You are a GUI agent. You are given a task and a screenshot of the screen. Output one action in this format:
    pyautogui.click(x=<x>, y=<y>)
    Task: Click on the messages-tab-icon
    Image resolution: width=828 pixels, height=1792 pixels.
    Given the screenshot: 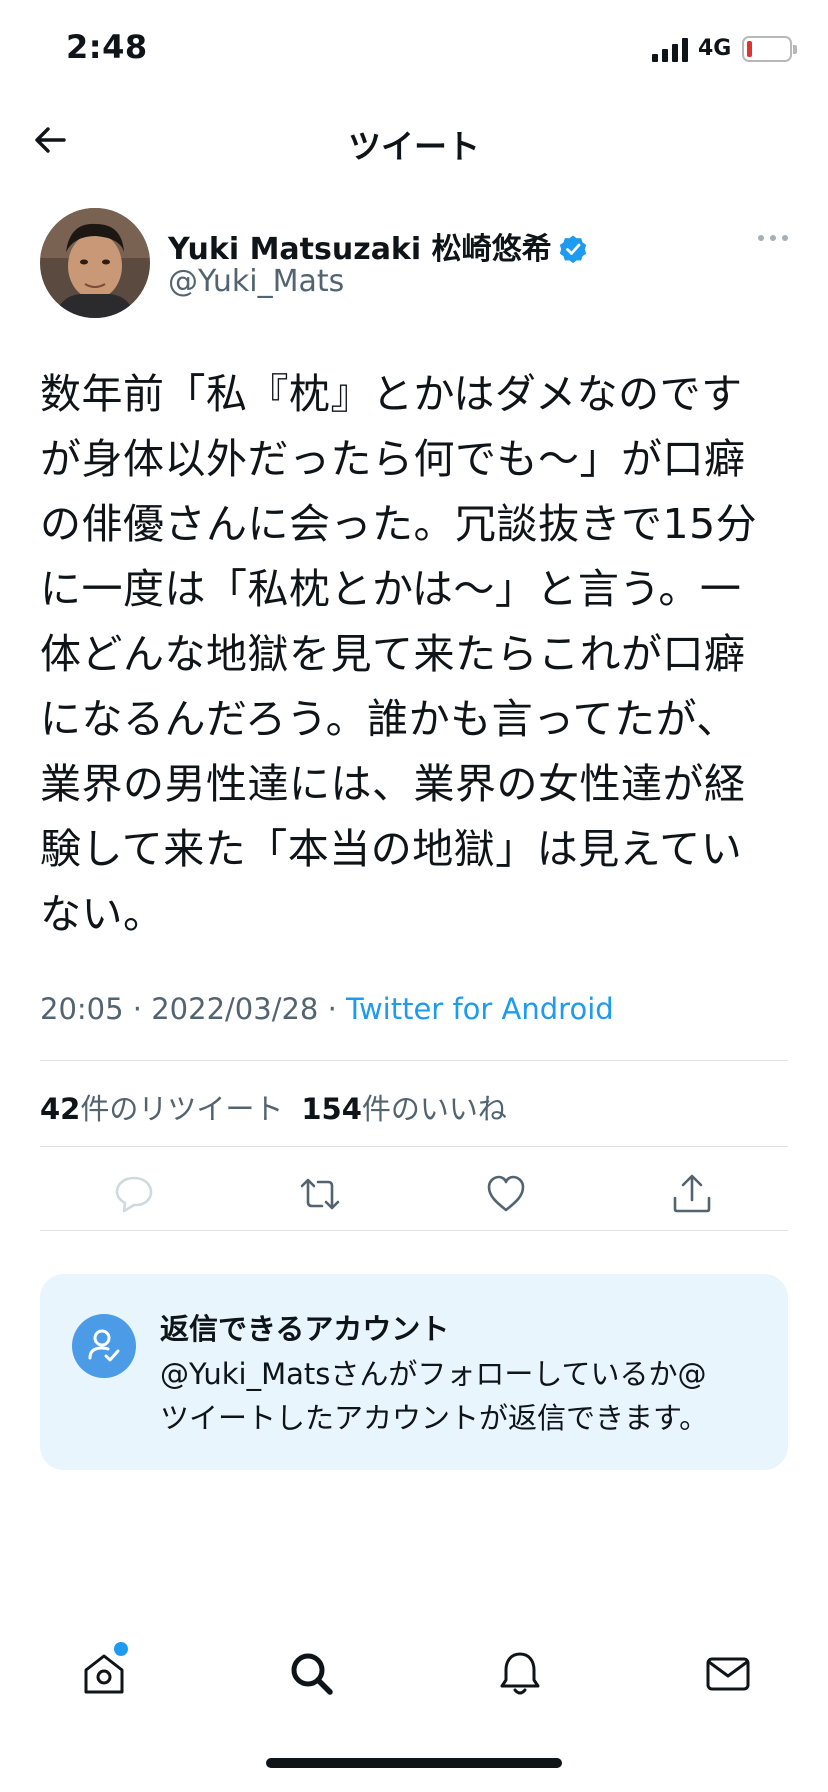 What is the action you would take?
    pyautogui.click(x=728, y=1674)
    